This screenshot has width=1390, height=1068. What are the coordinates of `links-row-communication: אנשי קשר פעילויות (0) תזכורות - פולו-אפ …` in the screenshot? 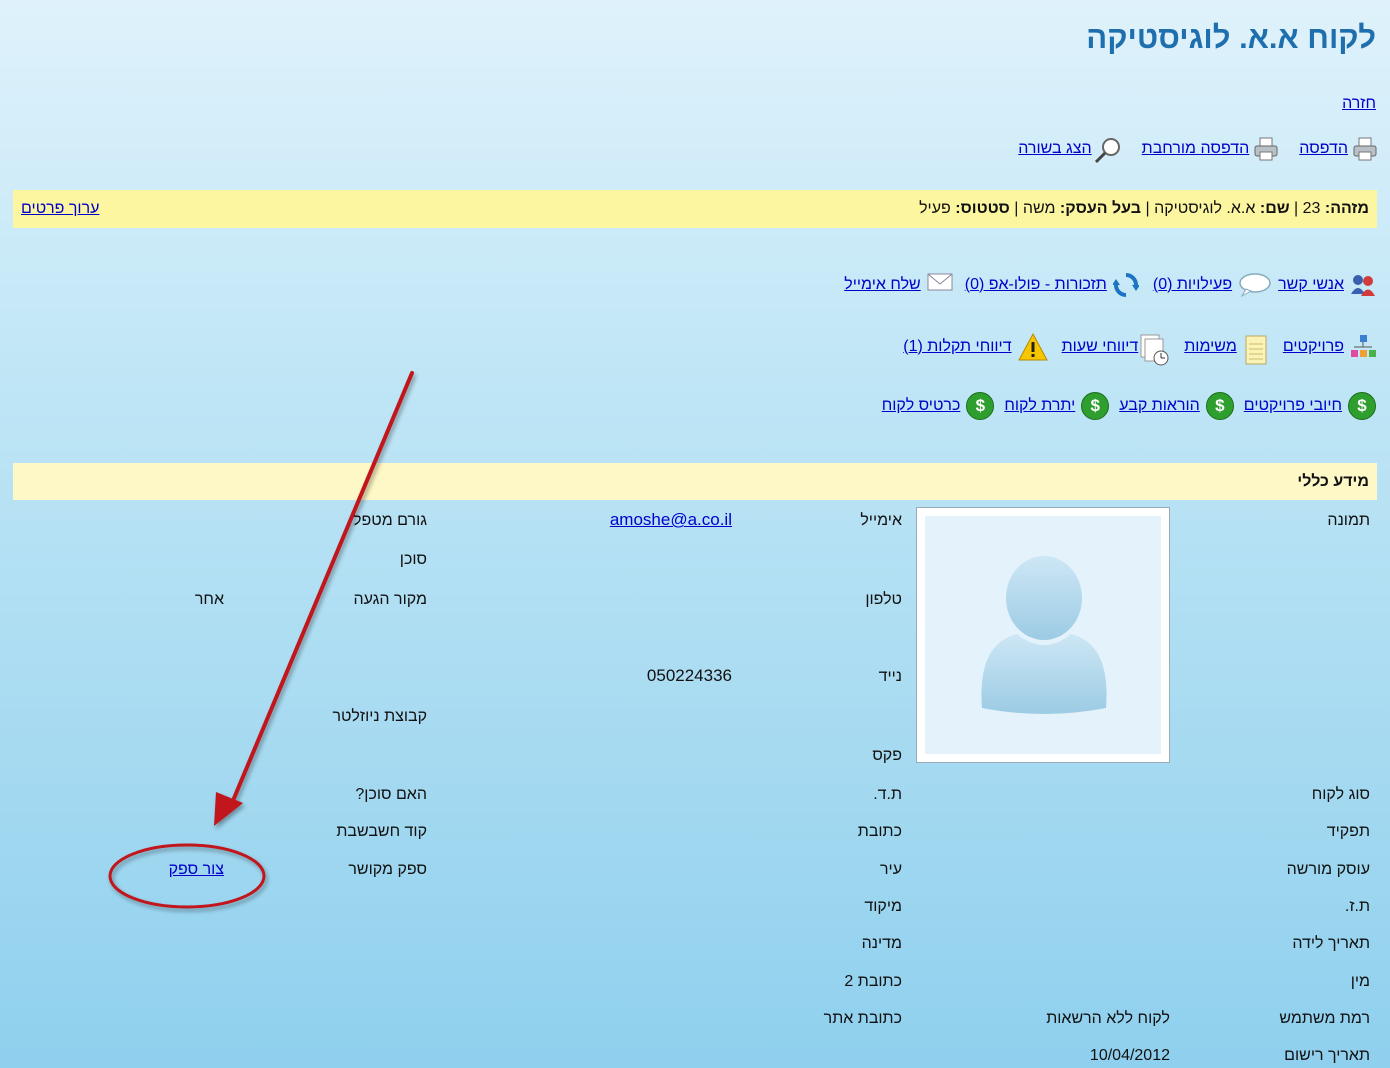 It's located at (1110, 285).